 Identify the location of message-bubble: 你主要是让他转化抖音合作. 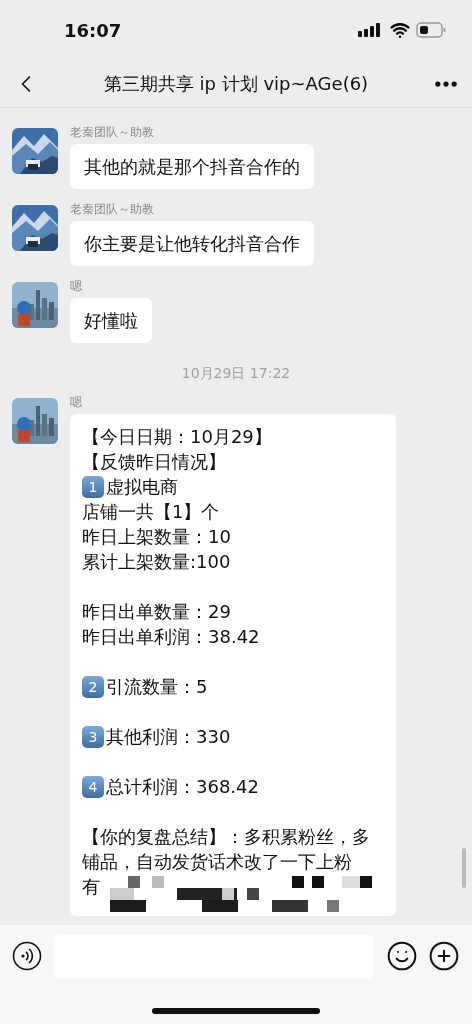
(192, 243).